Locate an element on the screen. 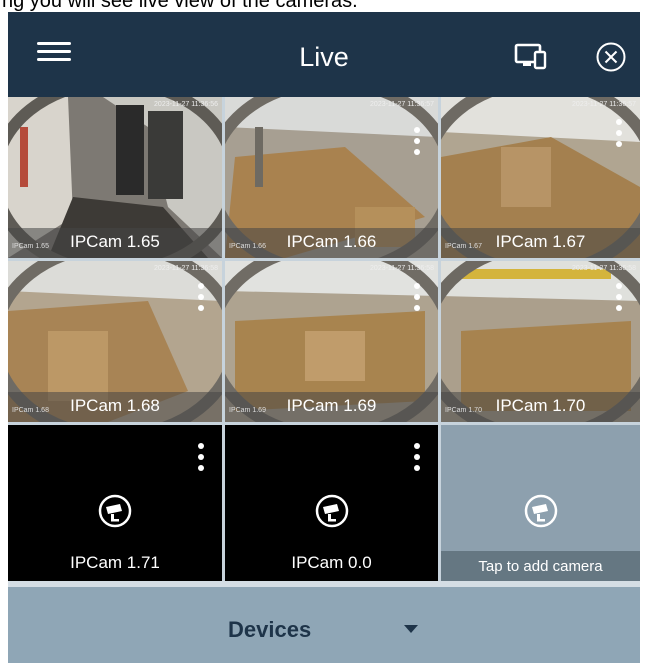  close-button is located at coordinates (611, 57).